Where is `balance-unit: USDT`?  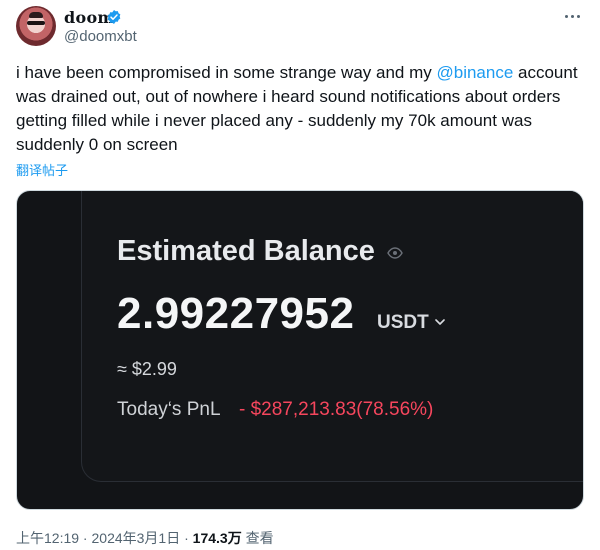
balance-unit: USDT is located at coordinates (403, 322).